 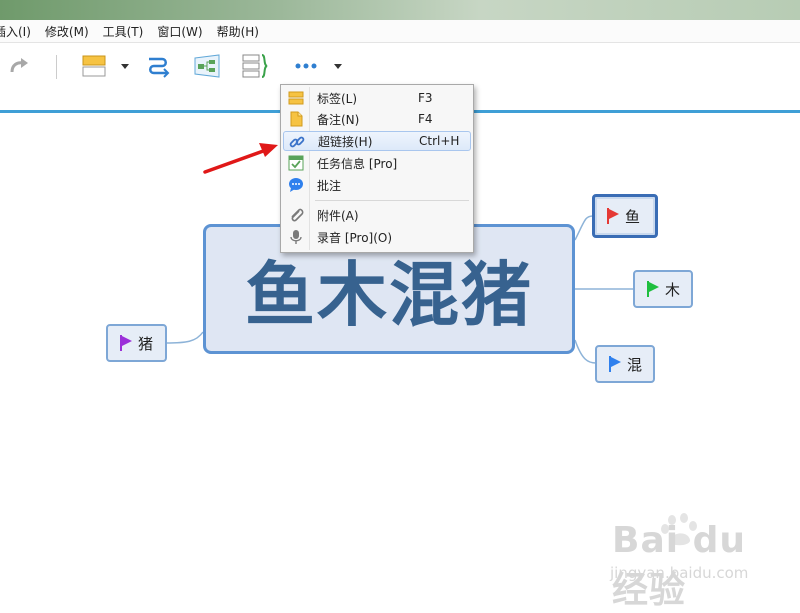 What do you see at coordinates (690, 561) in the screenshot?
I see `baidu-watermark: Bai du 经验 jingyan.baidu.com` at bounding box center [690, 561].